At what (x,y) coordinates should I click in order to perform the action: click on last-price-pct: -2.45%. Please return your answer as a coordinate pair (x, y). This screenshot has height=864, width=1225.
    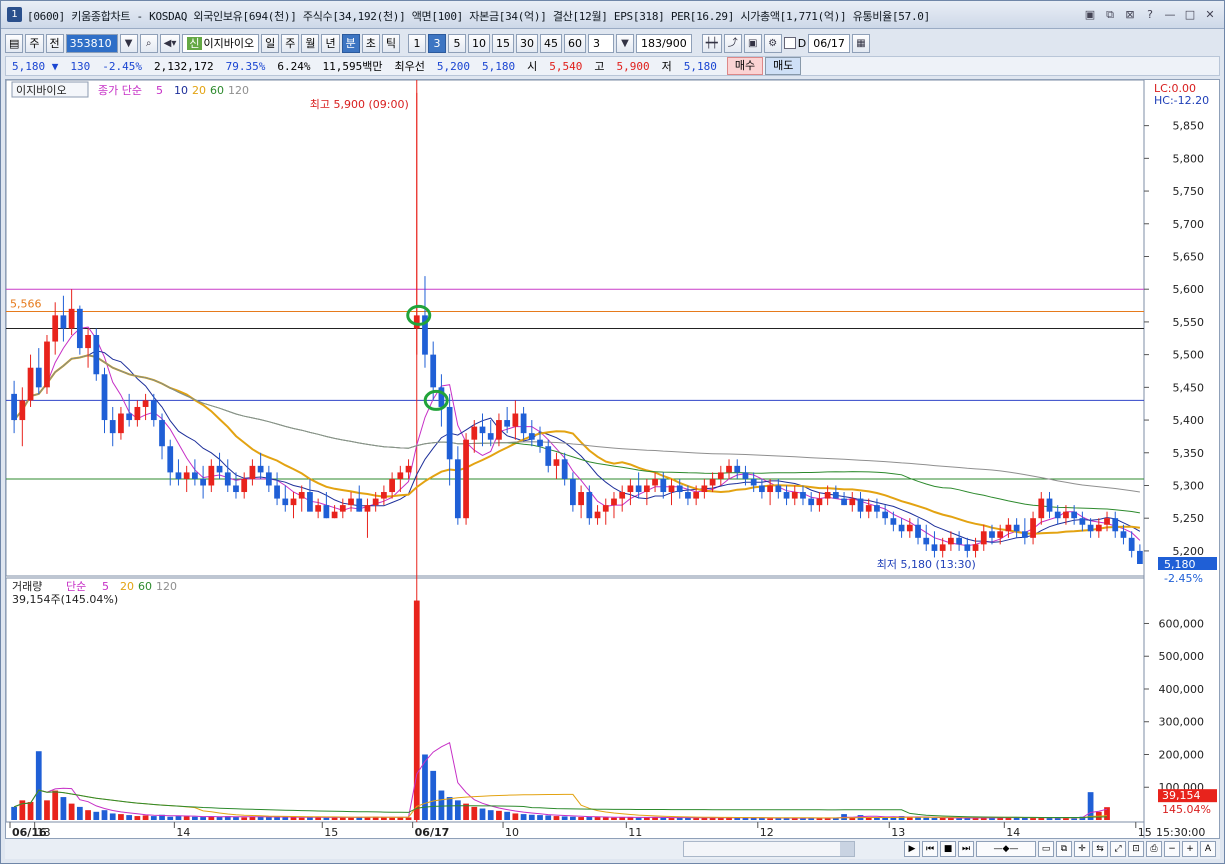
    Looking at the image, I should click on (1183, 578).